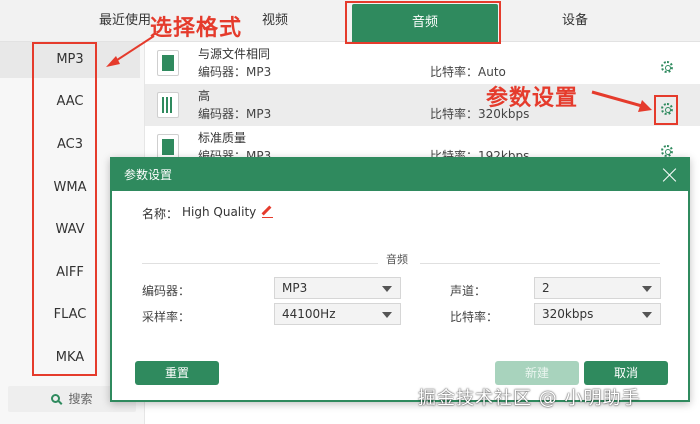 This screenshot has width=700, height=424. I want to click on tab-video: 视频, so click(275, 21).